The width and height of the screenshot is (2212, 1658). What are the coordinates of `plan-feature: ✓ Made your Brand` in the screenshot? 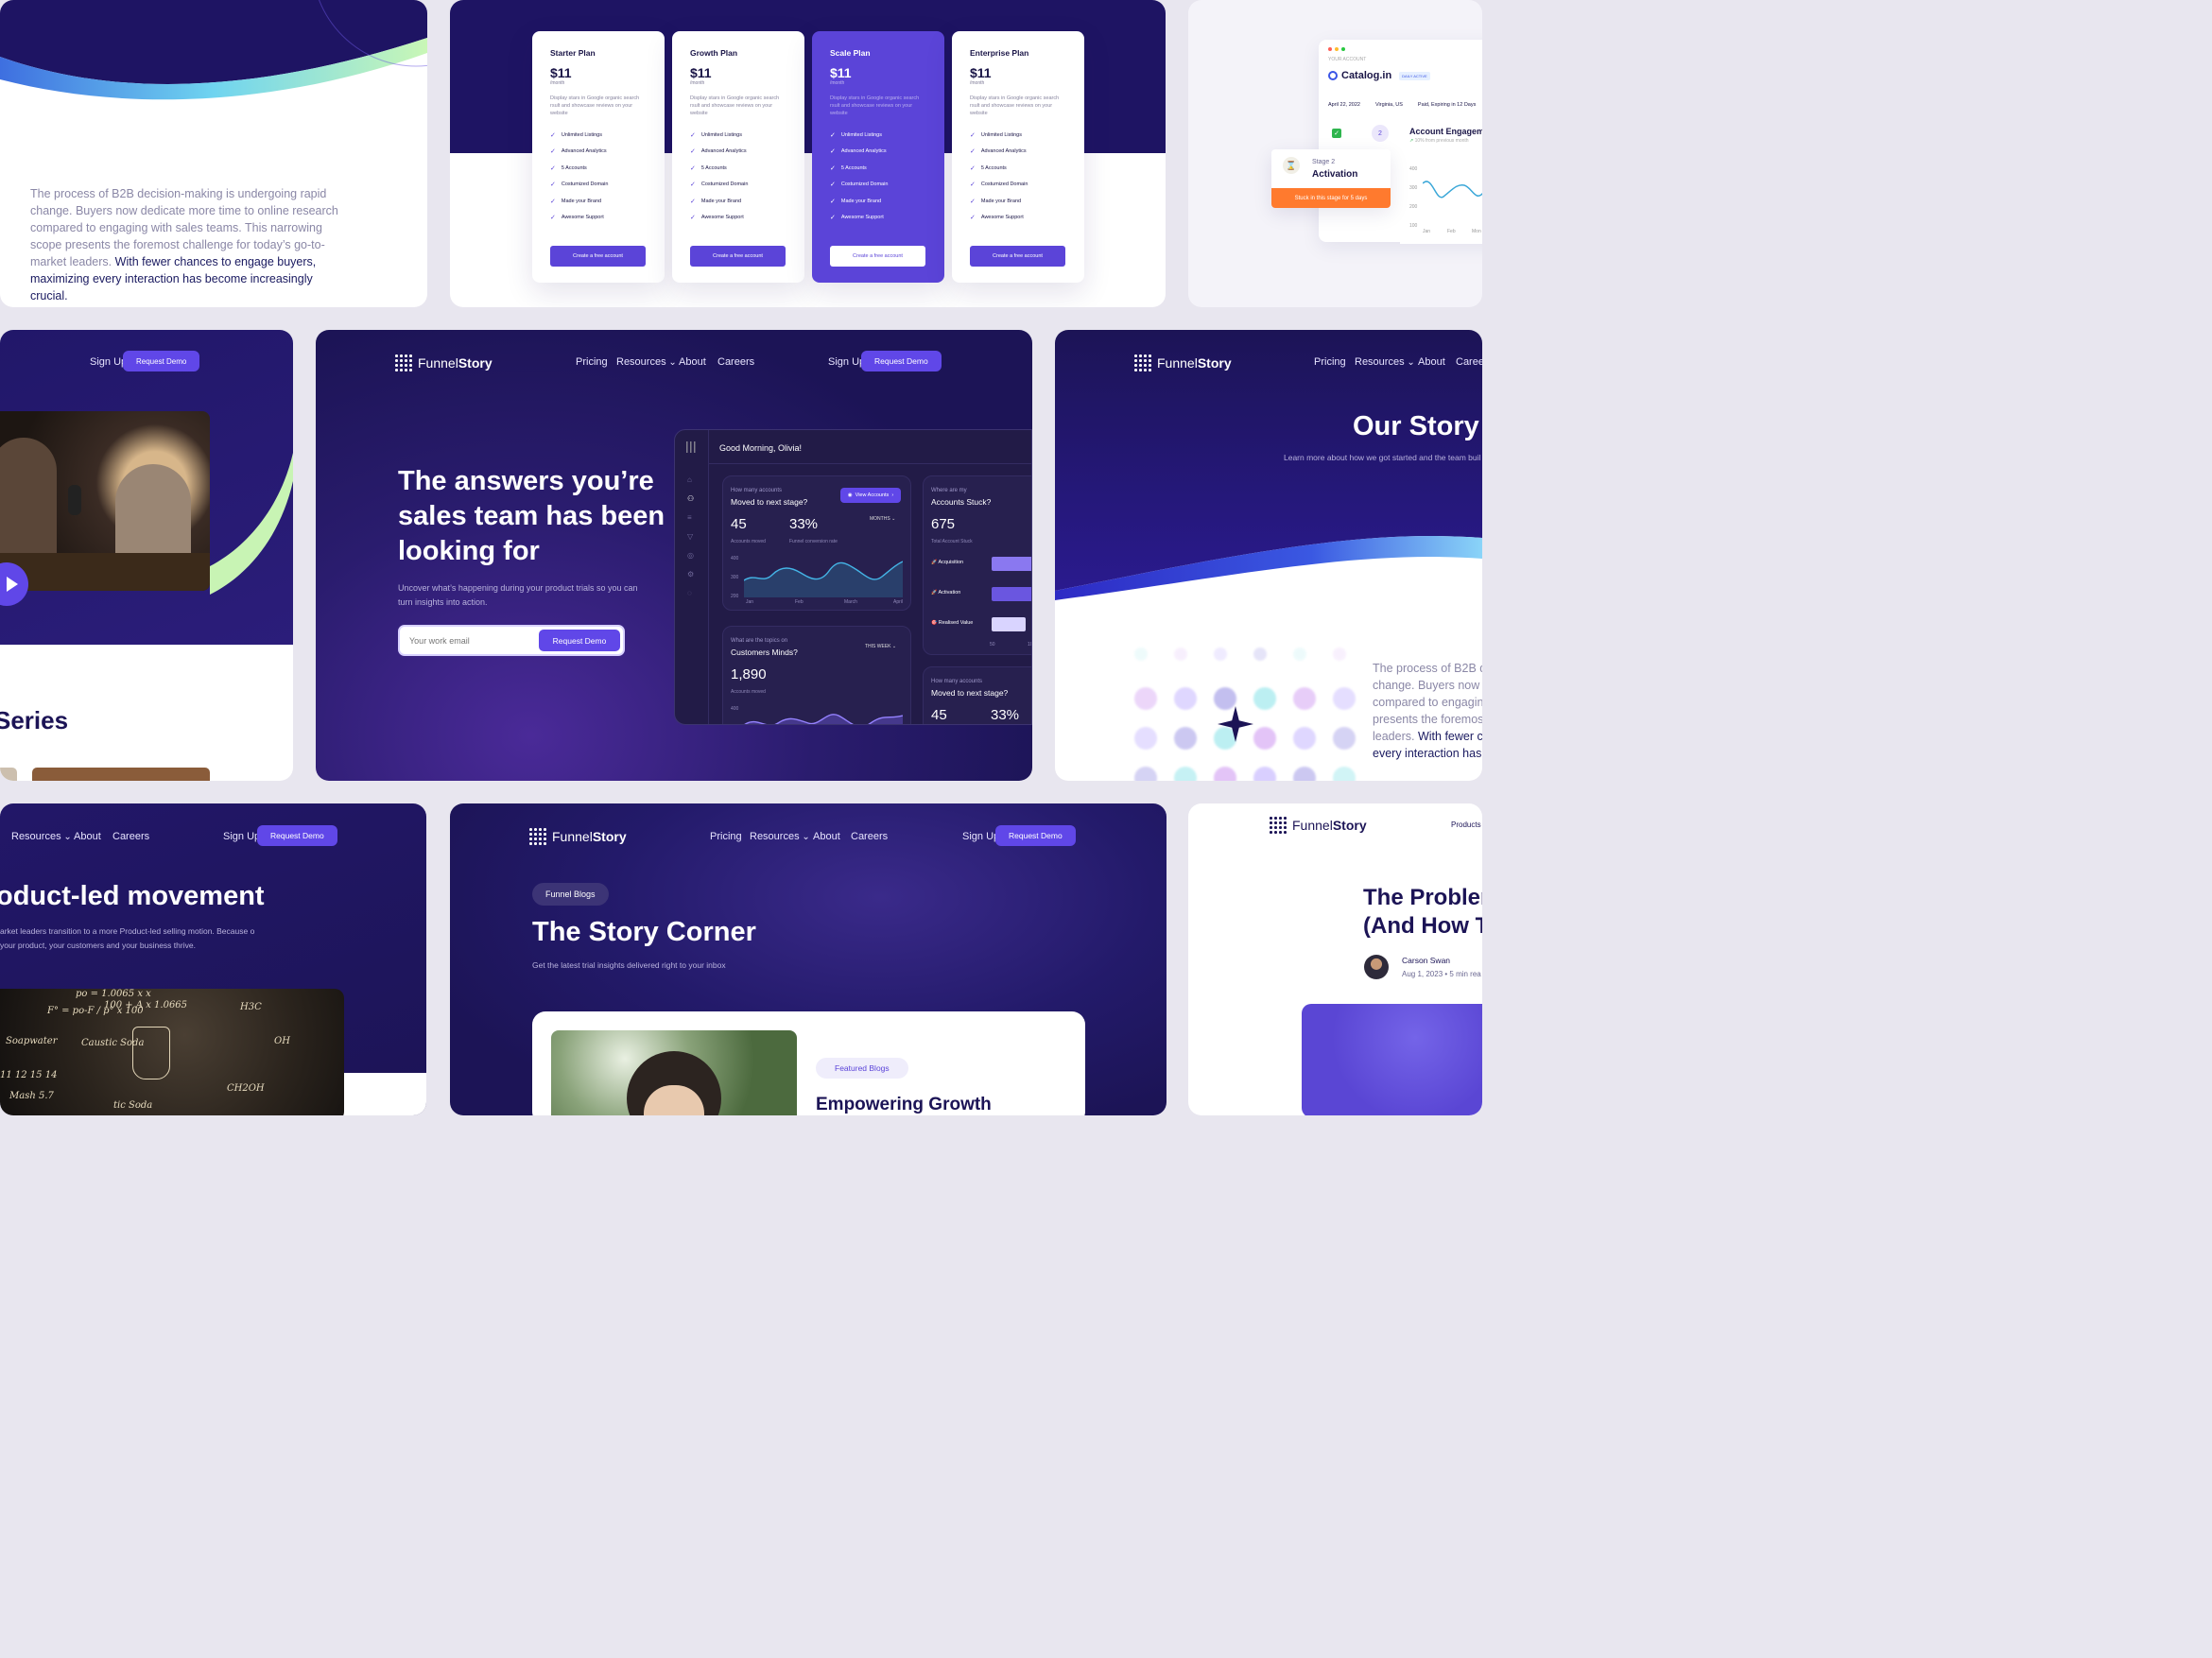 It's located at (738, 202).